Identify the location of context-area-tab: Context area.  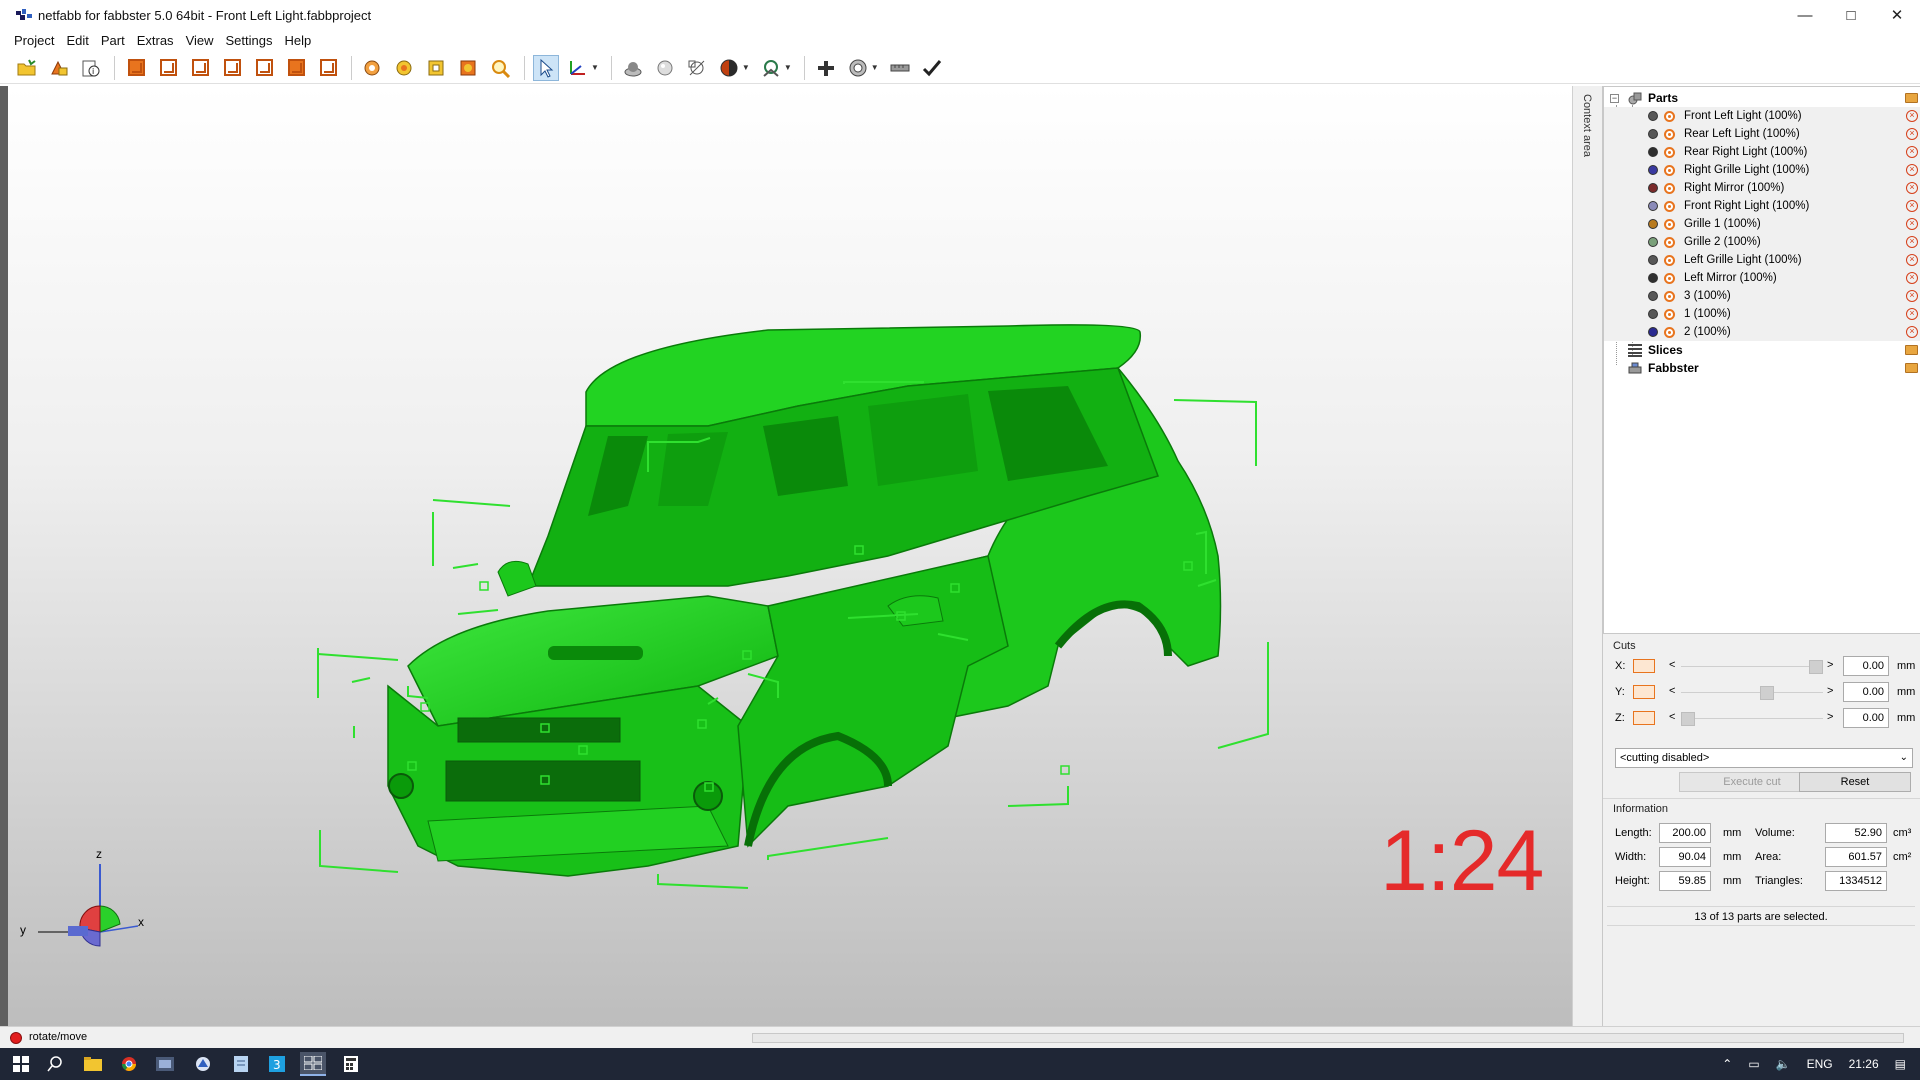
(1587, 556).